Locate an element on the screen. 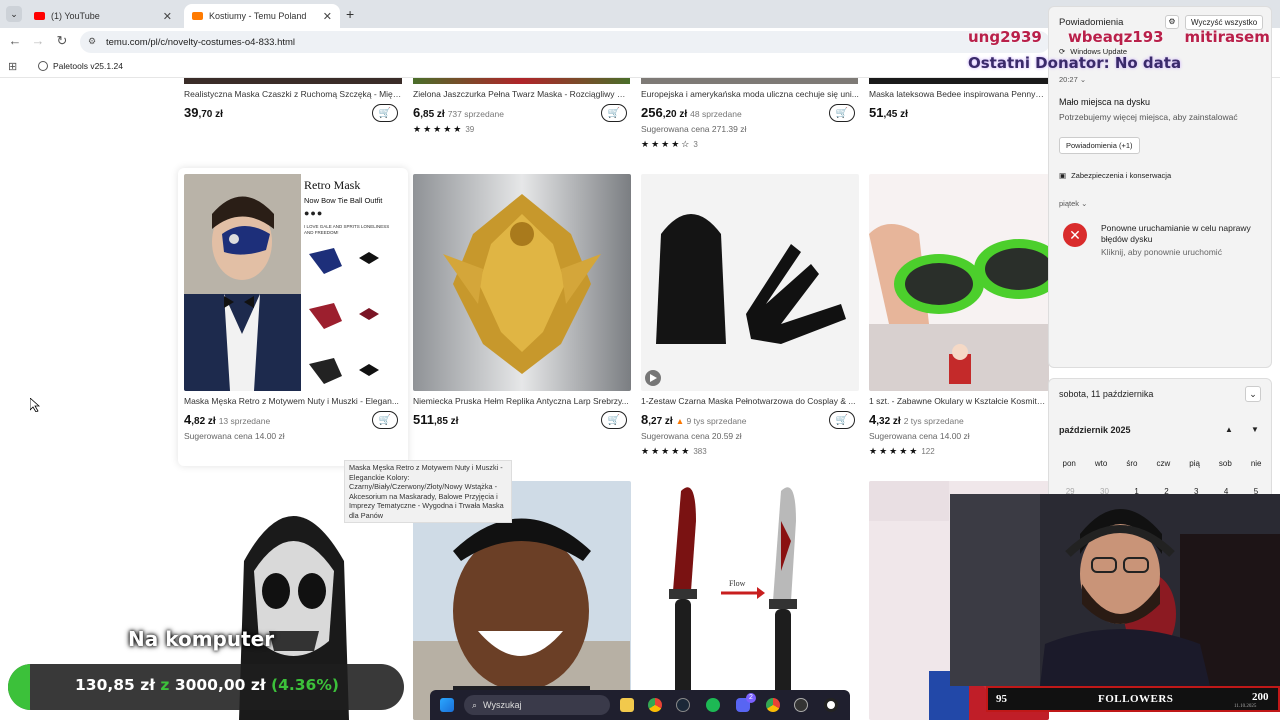  calendar-month: październik 2025 is located at coordinates (1095, 430).